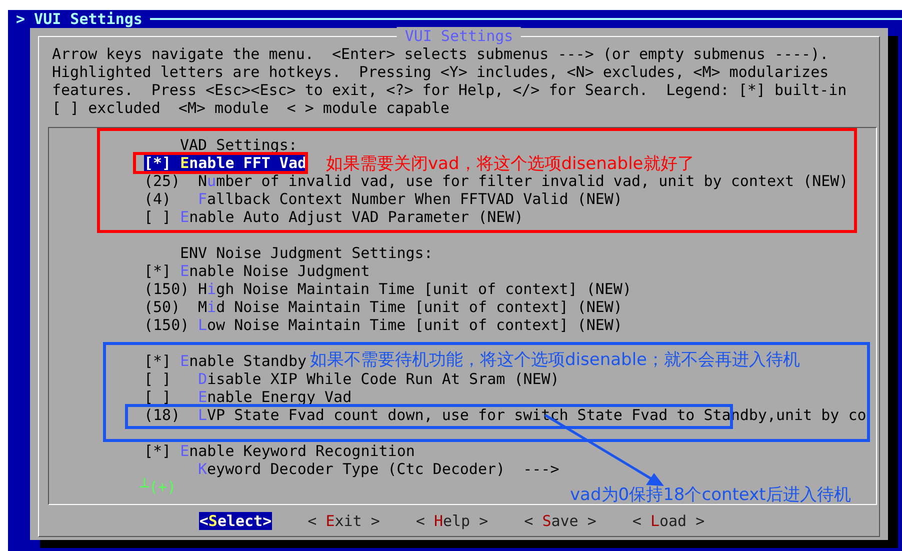 Image resolution: width=902 pixels, height=551 pixels. What do you see at coordinates (555, 360) in the screenshot?
I see `annotation-note: 如果不需要待机功能，将这个选项disenable；就不会再进入待机` at bounding box center [555, 360].